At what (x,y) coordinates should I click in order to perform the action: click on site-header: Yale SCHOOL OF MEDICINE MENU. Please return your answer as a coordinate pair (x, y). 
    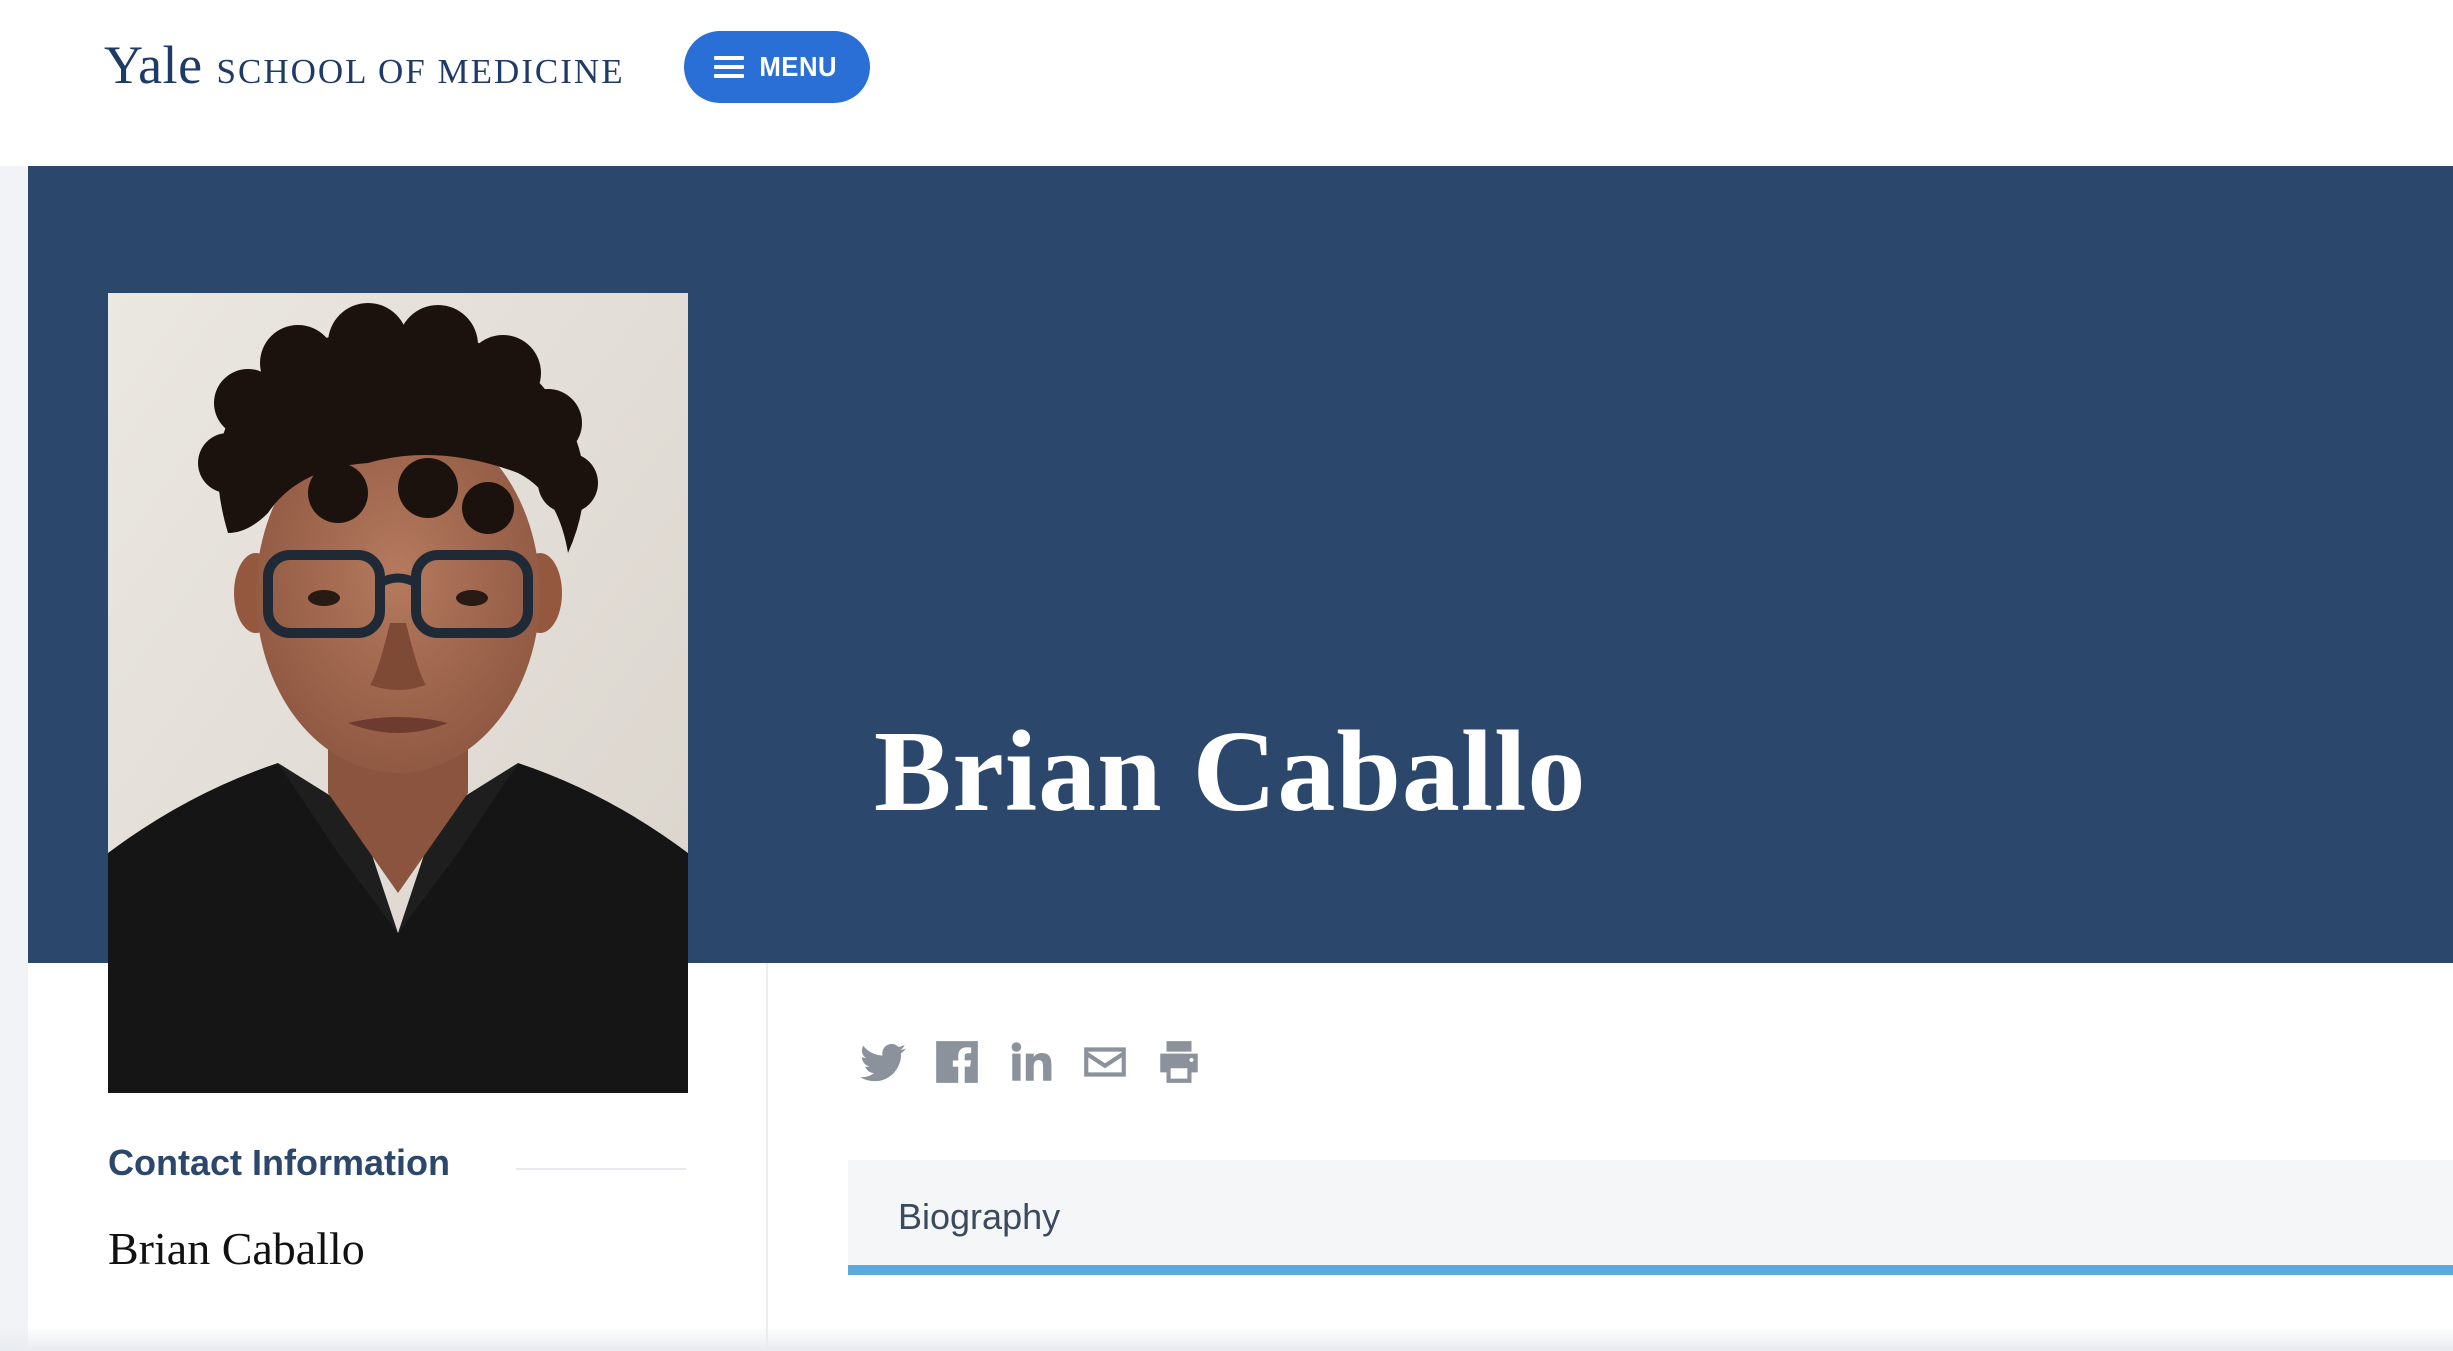
    Looking at the image, I should click on (1226, 83).